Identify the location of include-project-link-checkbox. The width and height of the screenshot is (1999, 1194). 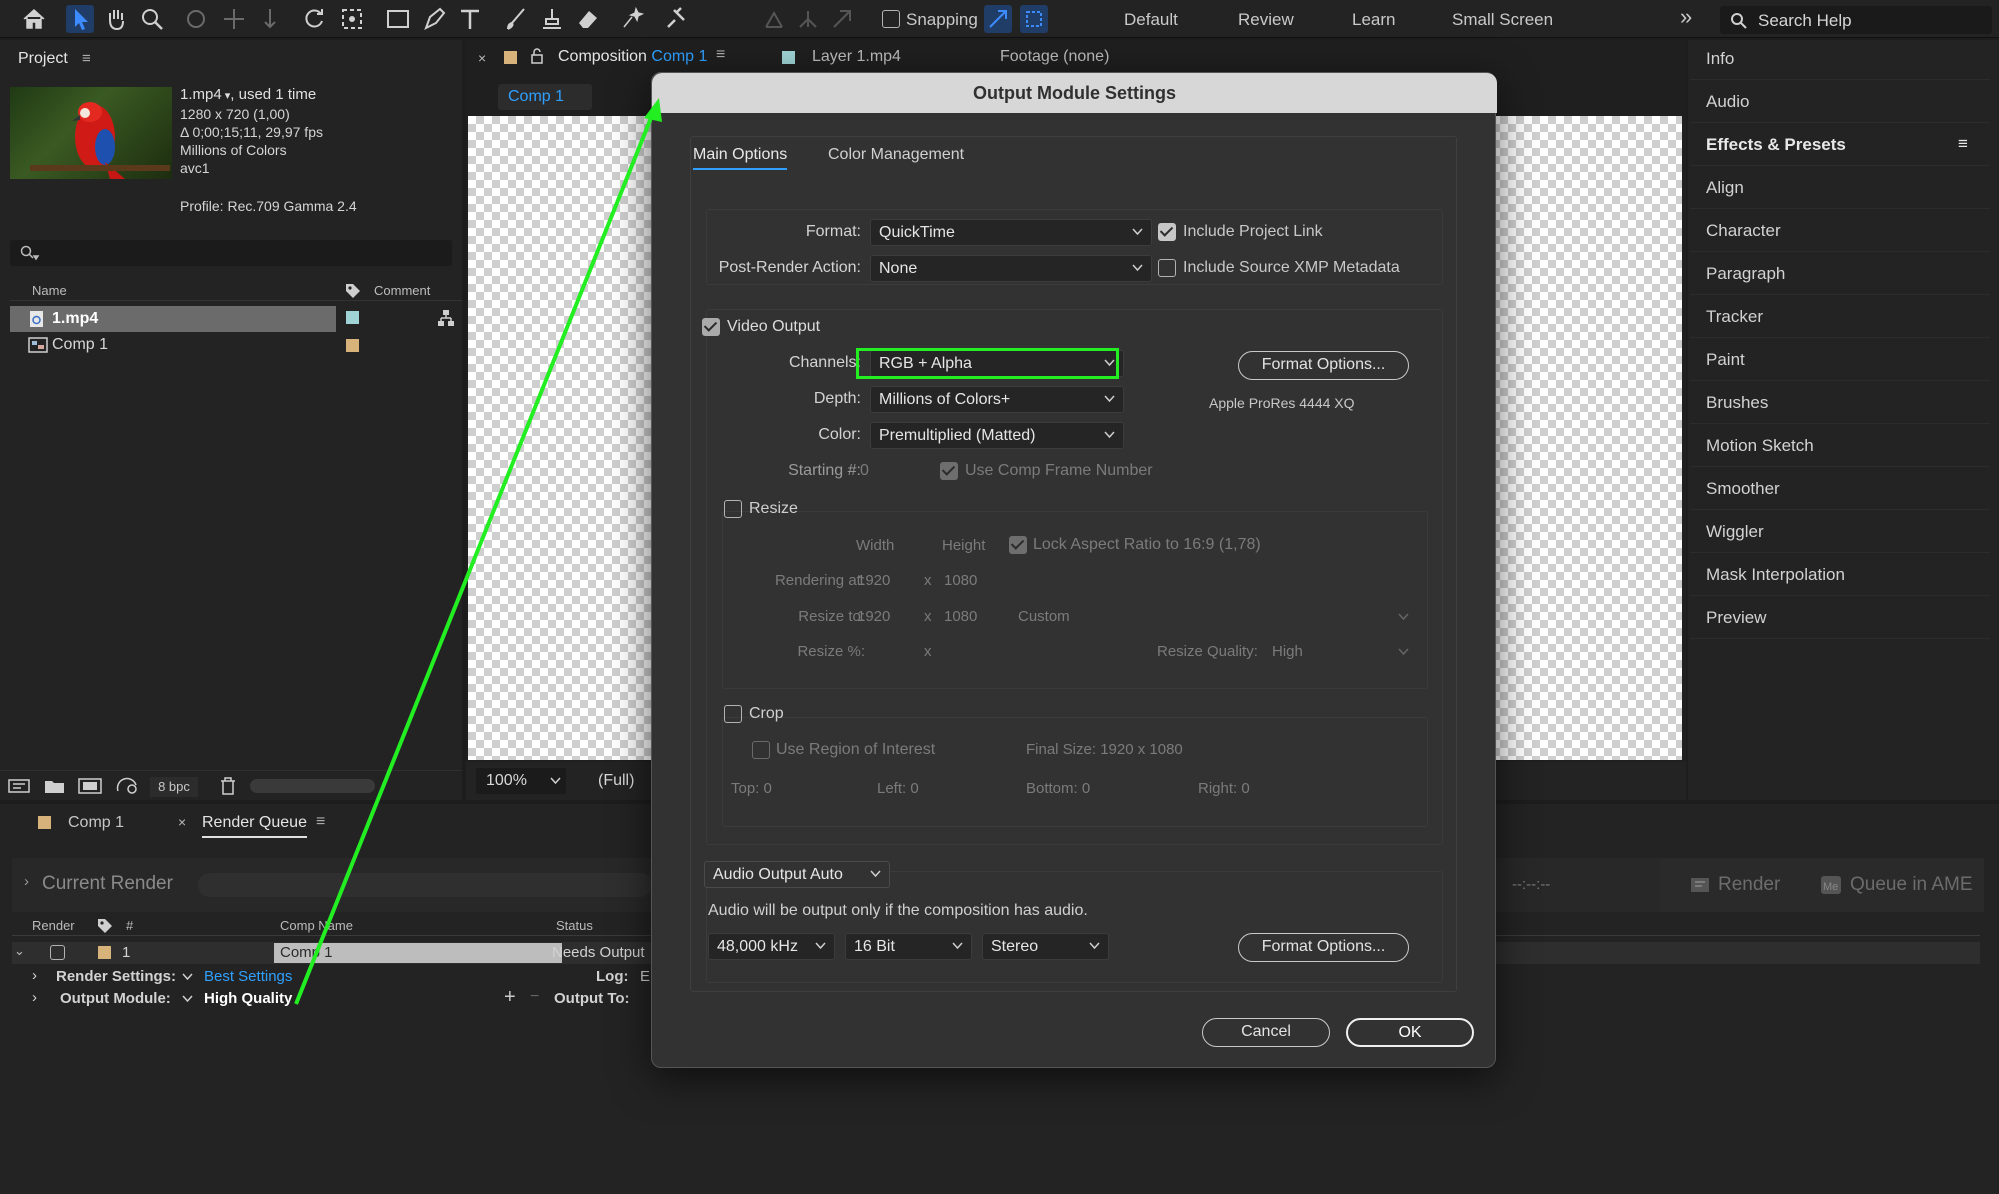
(1167, 232).